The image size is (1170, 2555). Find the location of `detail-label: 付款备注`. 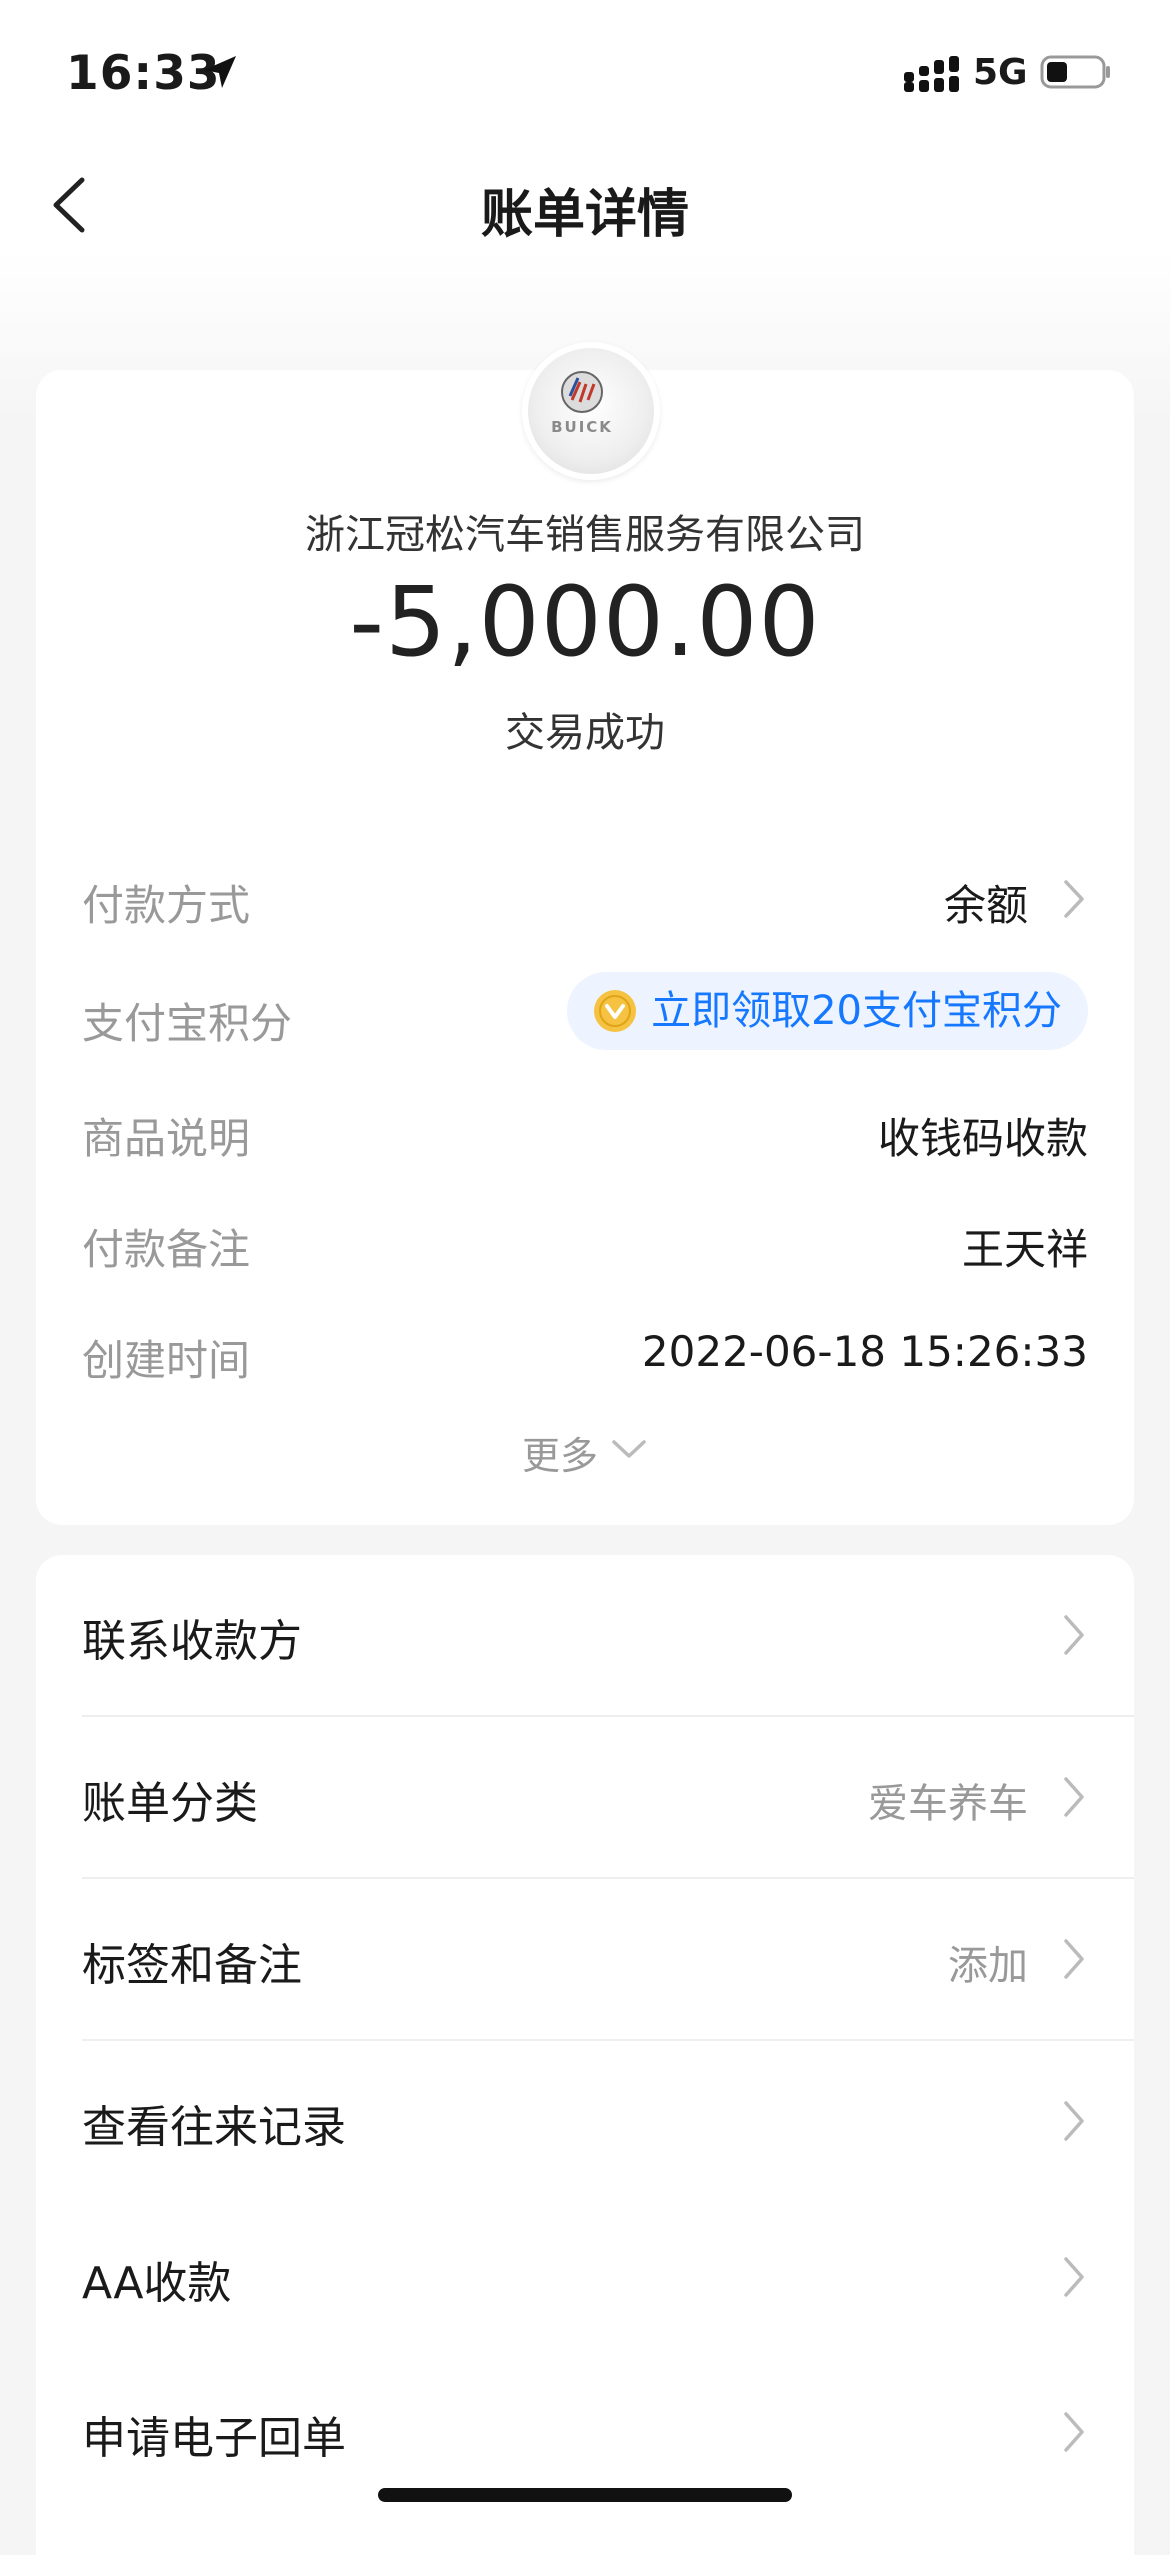

detail-label: 付款备注 is located at coordinates (166, 1249).